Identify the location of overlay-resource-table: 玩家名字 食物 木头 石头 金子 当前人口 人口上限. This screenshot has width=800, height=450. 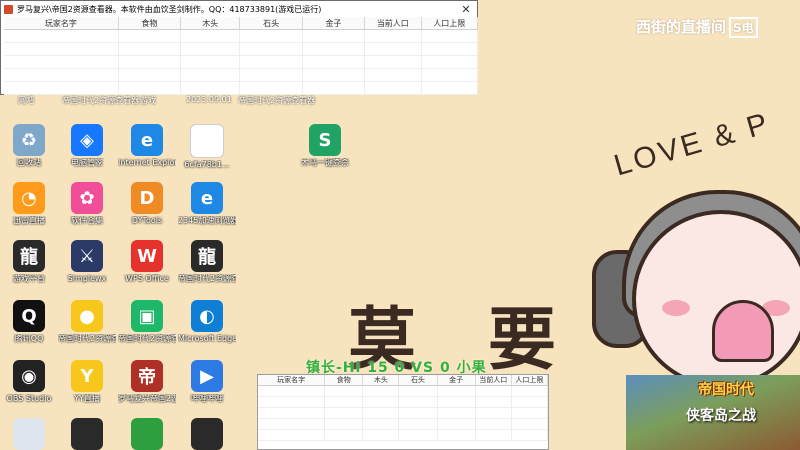
(403, 408).